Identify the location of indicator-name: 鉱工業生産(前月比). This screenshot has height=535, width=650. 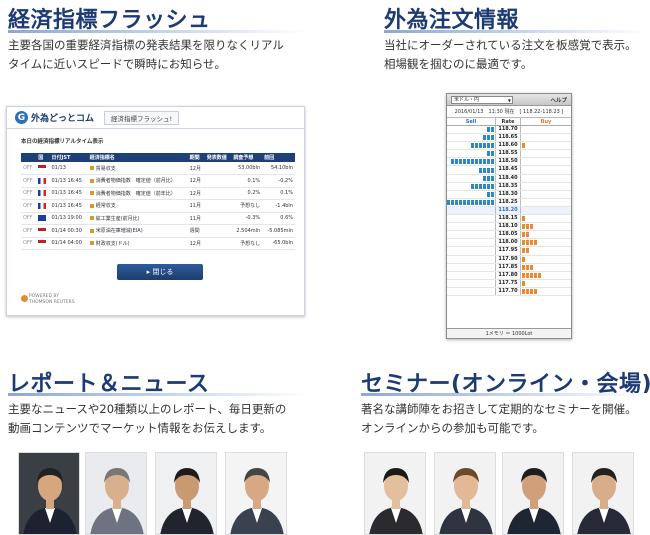
(117, 218).